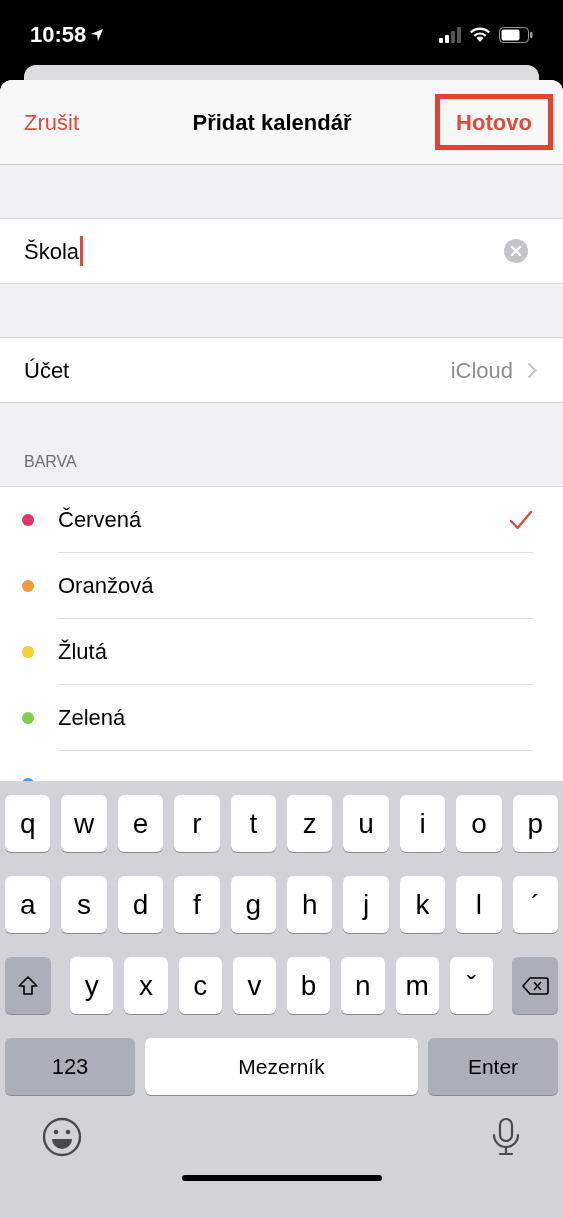 This screenshot has width=563, height=1218. Describe the element at coordinates (140, 823) in the screenshot. I see `keyboard-key: e` at that location.